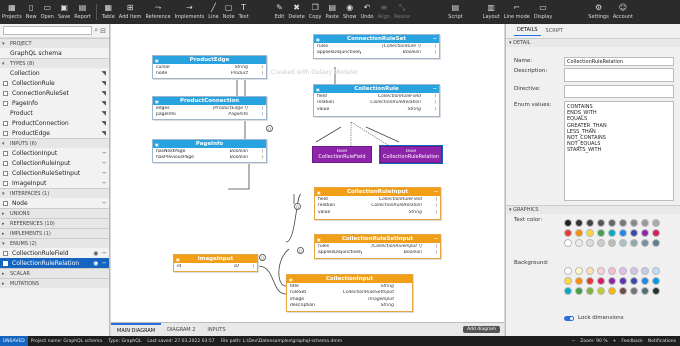 Image resolution: width=680 pixels, height=346 pixels. Describe the element at coordinates (54, 103) in the screenshot. I see `tree-item-type: PageInfo ◥` at that location.